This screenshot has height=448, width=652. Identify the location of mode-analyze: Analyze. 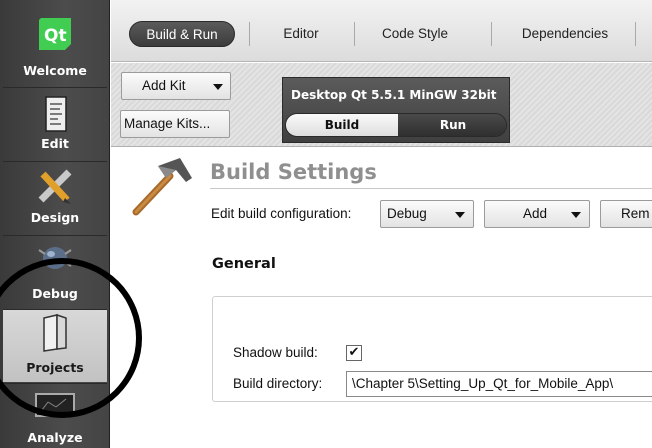
(55, 416).